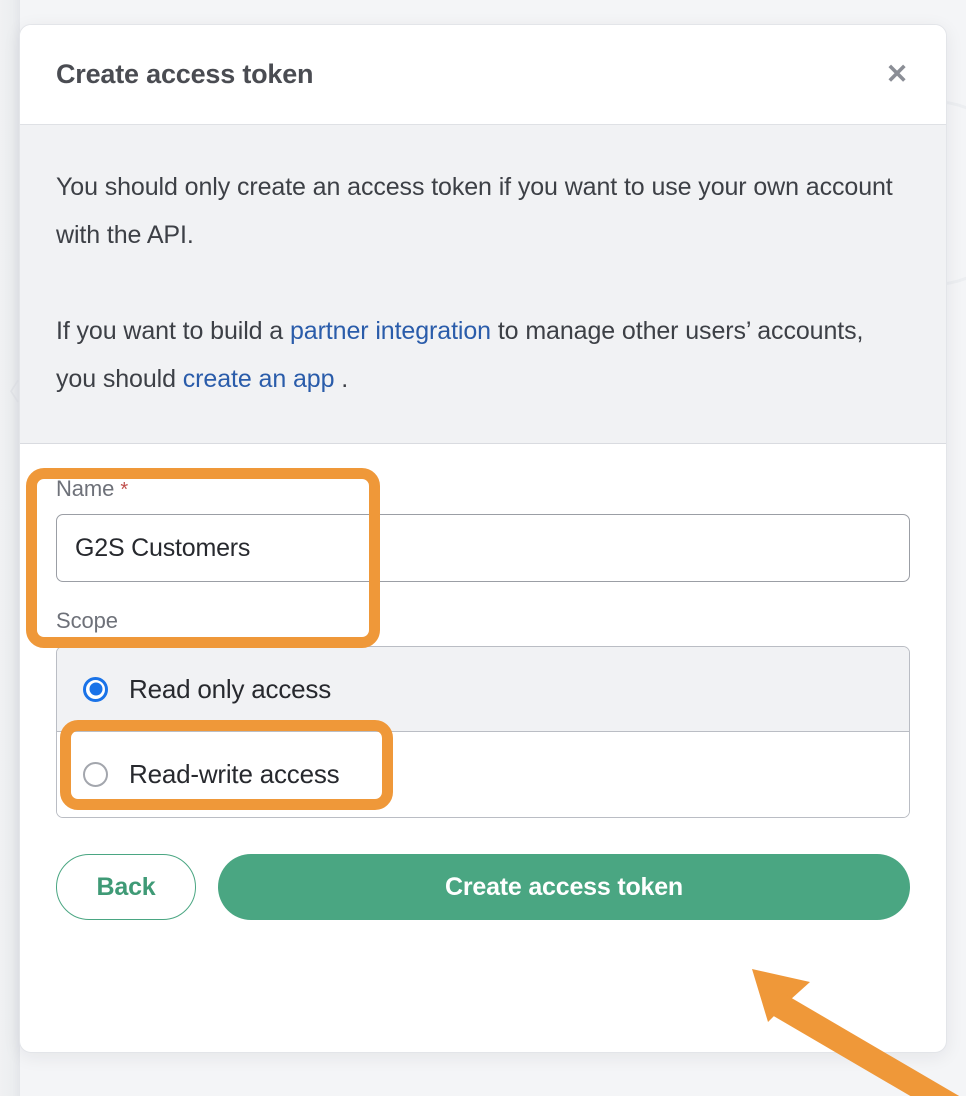 This screenshot has height=1096, width=966. Describe the element at coordinates (124, 490) in the screenshot. I see `required-asterisk: *` at that location.